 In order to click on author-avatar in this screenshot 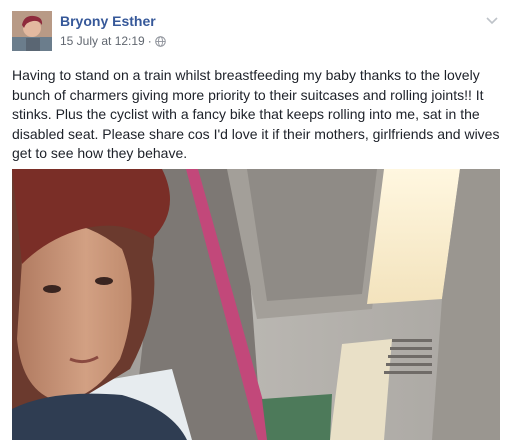, I will do `click(32, 31)`.